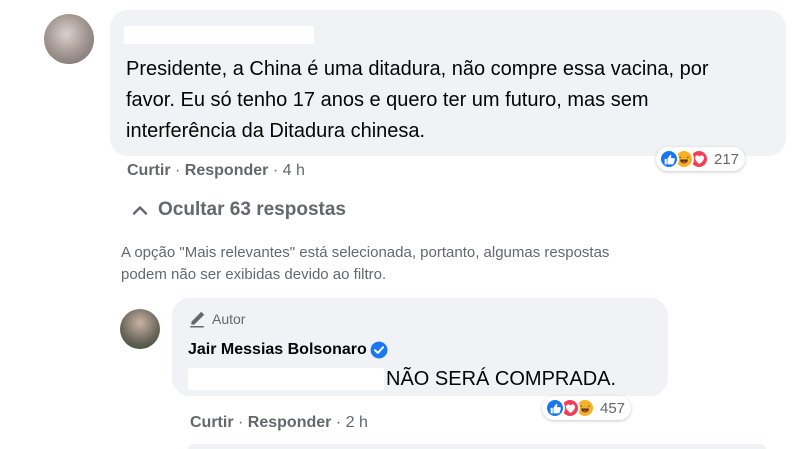  What do you see at coordinates (252, 209) in the screenshot?
I see `hide-replies-label: Ocultar 63 respostas` at bounding box center [252, 209].